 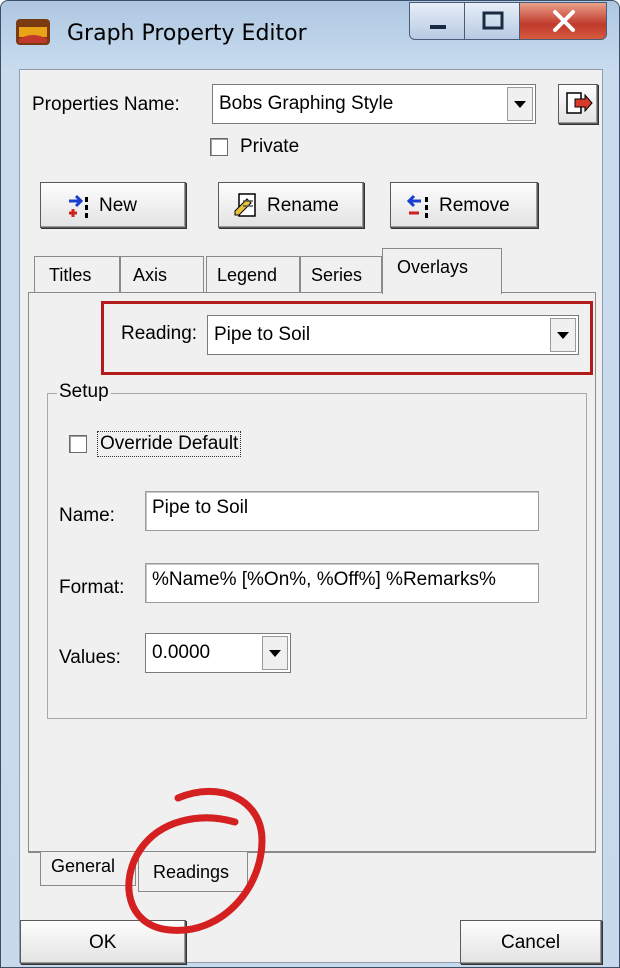 I want to click on tab-overlays-label: Overlays, so click(x=433, y=267).